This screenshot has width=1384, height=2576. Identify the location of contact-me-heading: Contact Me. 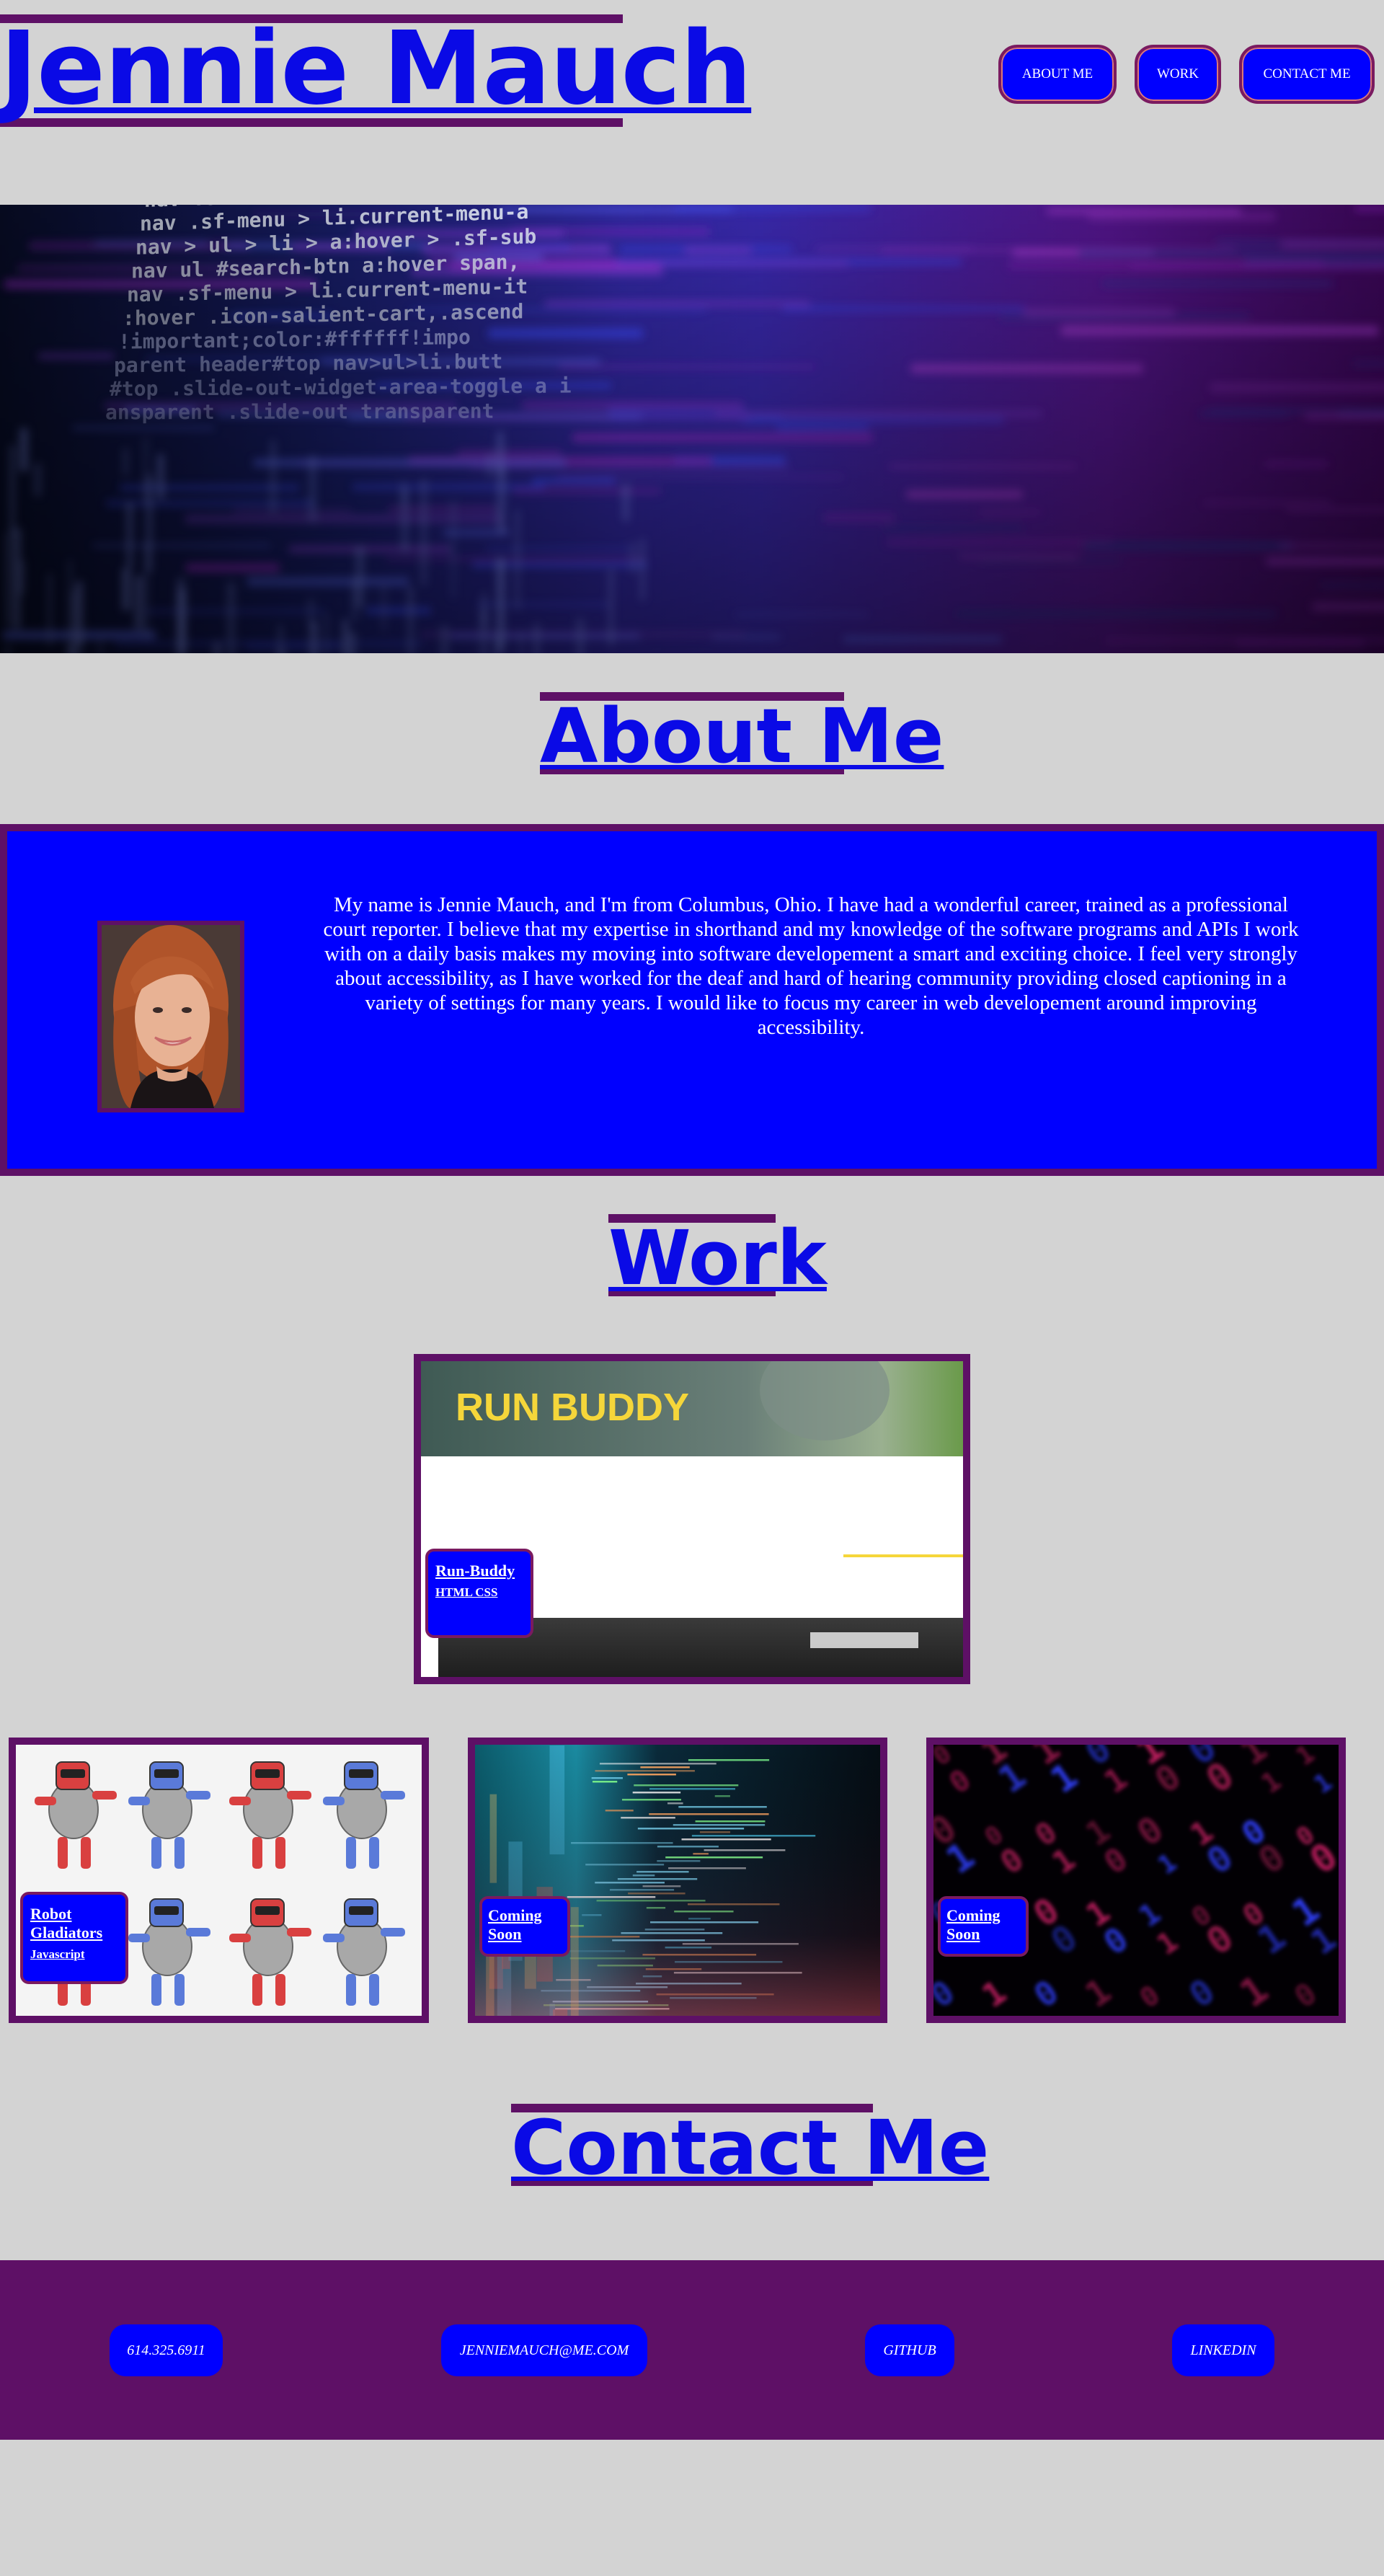
(750, 2148).